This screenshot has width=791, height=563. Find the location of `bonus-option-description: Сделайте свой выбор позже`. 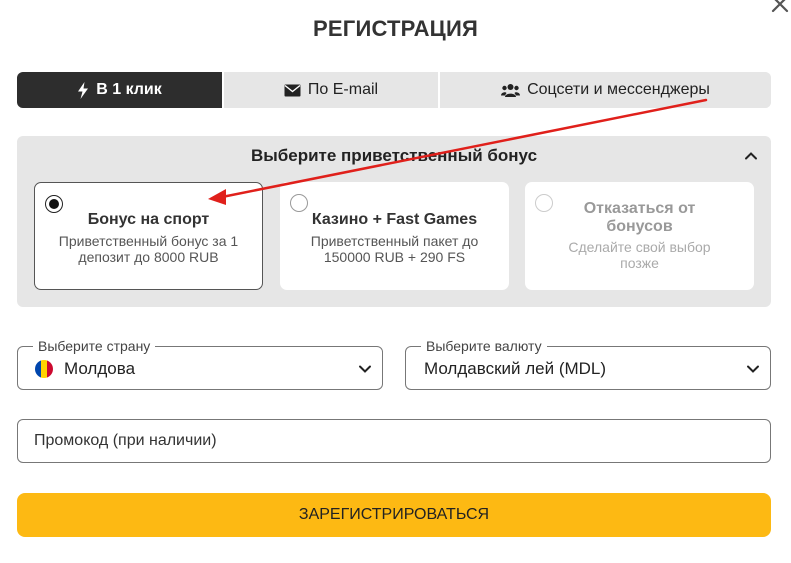

bonus-option-description: Сделайте свой выбор позже is located at coordinates (639, 255).